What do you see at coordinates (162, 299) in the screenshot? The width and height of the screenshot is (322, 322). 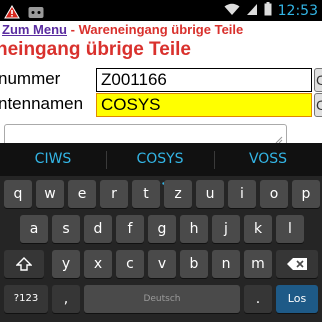 I see `space-key: Deutsch` at bounding box center [162, 299].